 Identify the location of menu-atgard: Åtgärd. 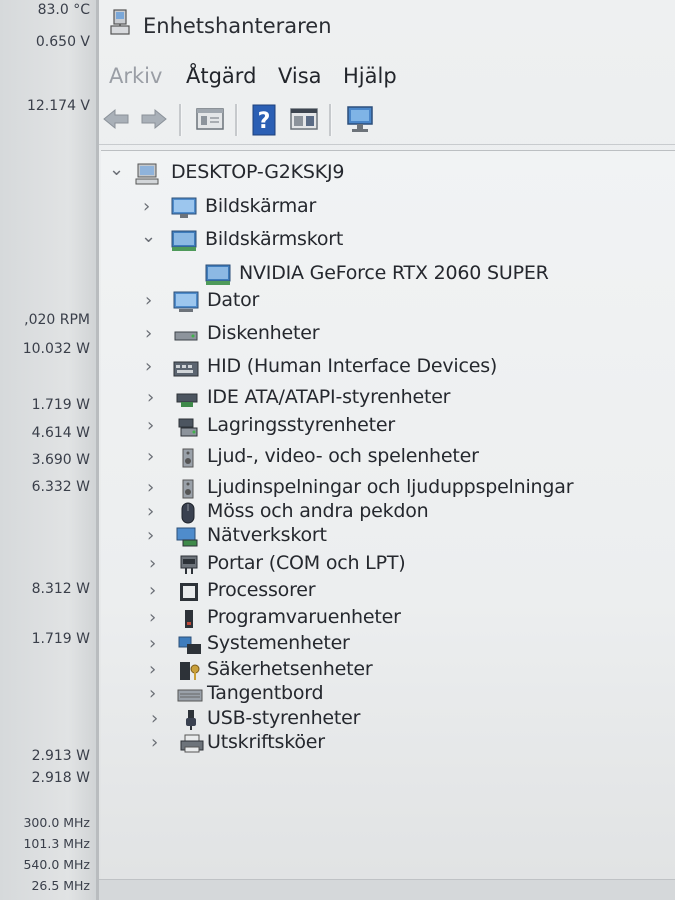
(221, 76).